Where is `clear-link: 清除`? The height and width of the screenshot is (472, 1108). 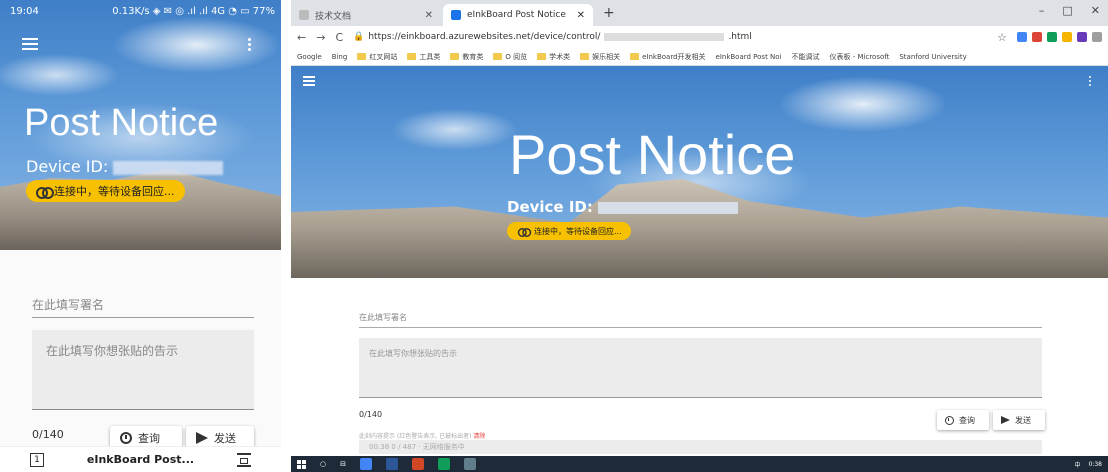 clear-link: 清除 is located at coordinates (479, 436).